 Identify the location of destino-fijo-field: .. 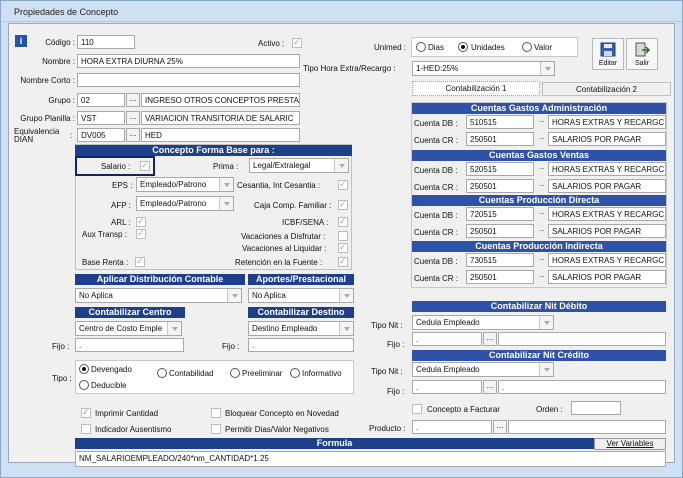
(301, 345).